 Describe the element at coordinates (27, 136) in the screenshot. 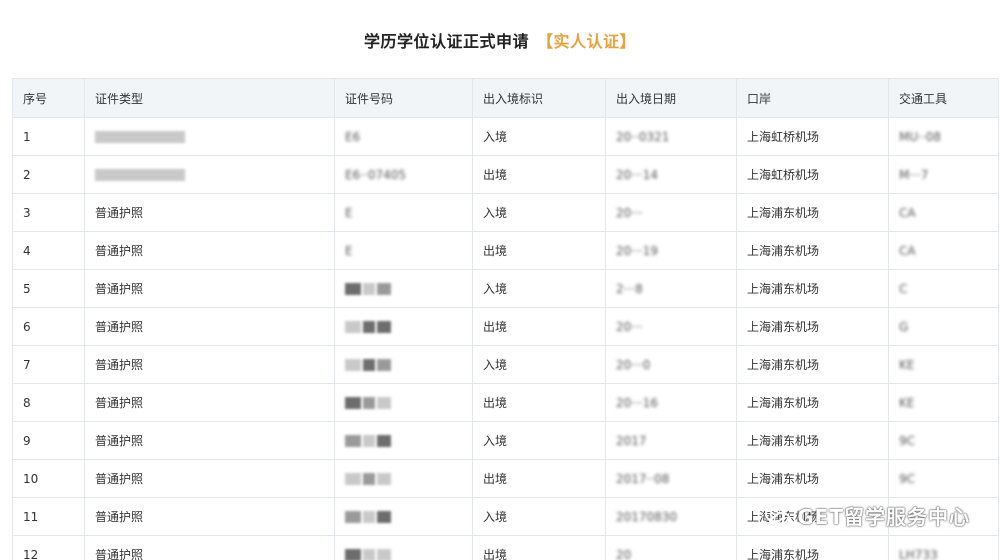

I see `cell-no-text: 1` at that location.